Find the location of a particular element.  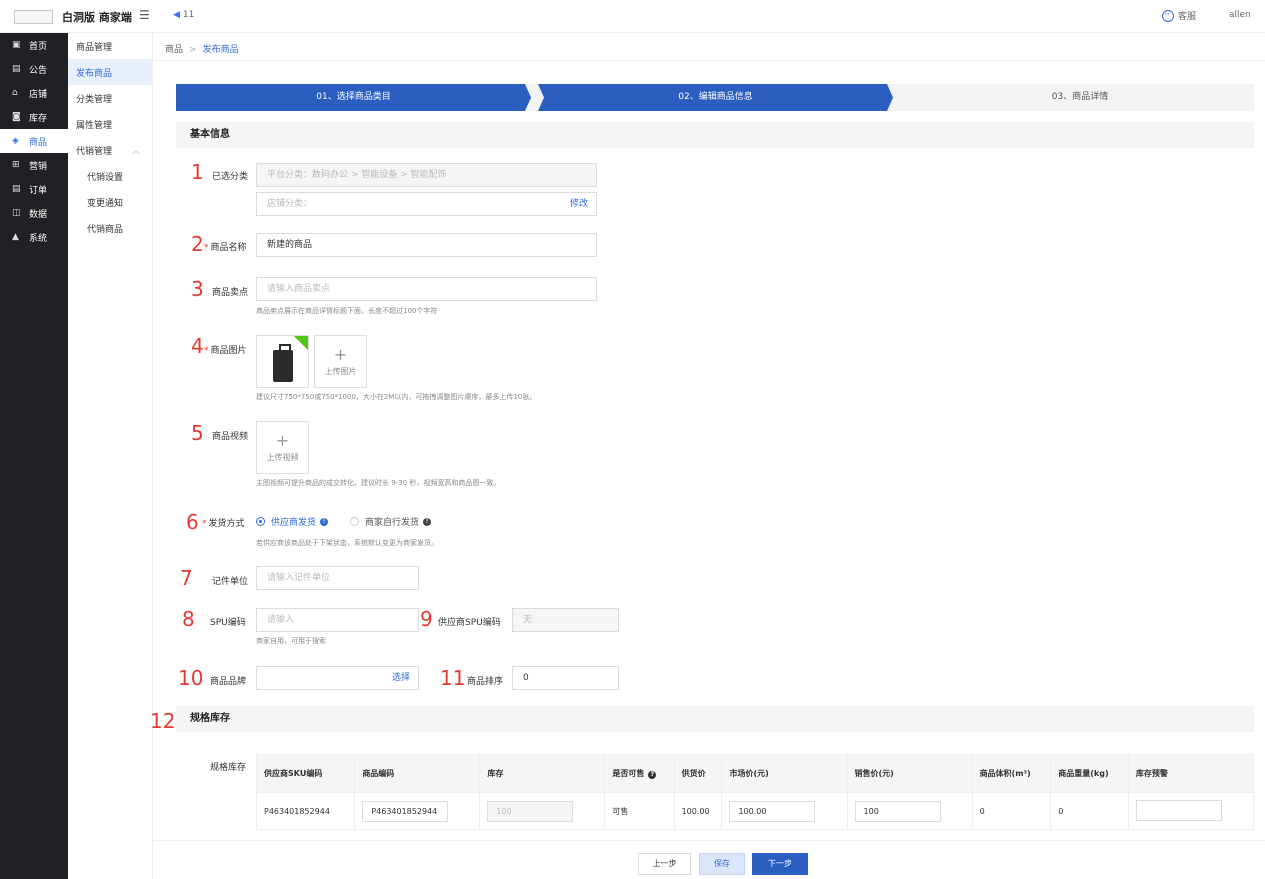

next-step-button: 下一步 is located at coordinates (780, 864).